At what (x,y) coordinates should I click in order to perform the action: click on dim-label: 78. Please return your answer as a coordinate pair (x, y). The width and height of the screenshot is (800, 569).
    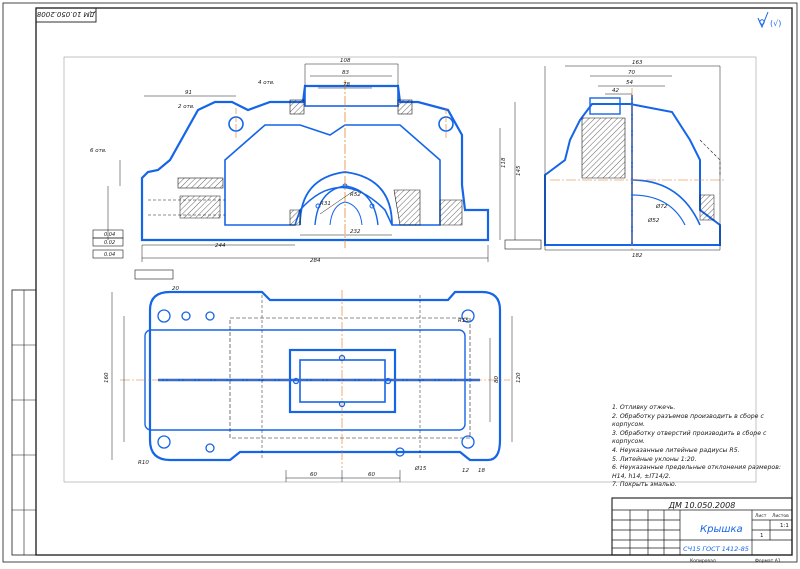
    Looking at the image, I should click on (346, 85).